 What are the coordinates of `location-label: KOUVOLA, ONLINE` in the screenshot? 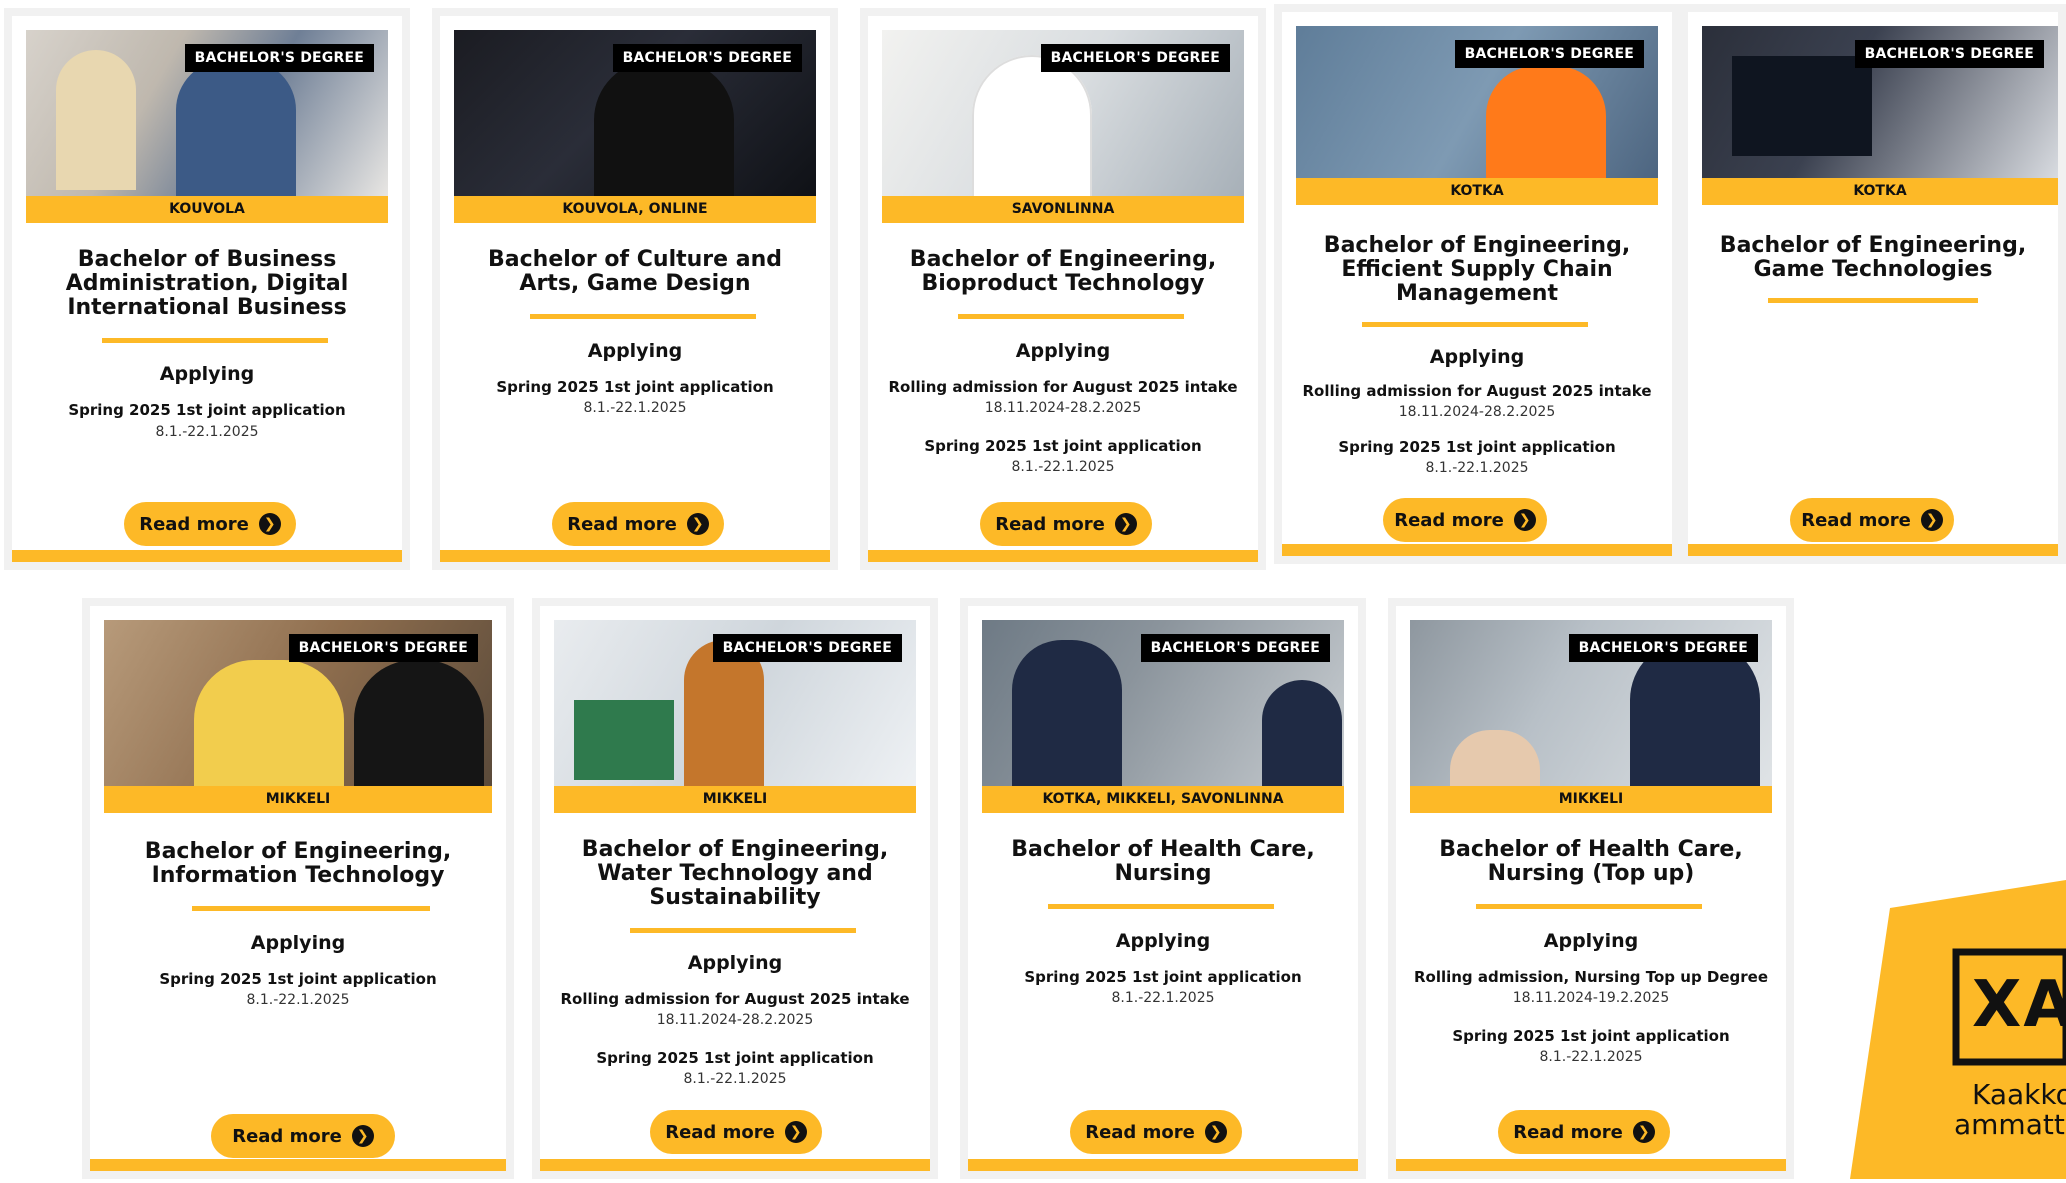 It's located at (635, 209).